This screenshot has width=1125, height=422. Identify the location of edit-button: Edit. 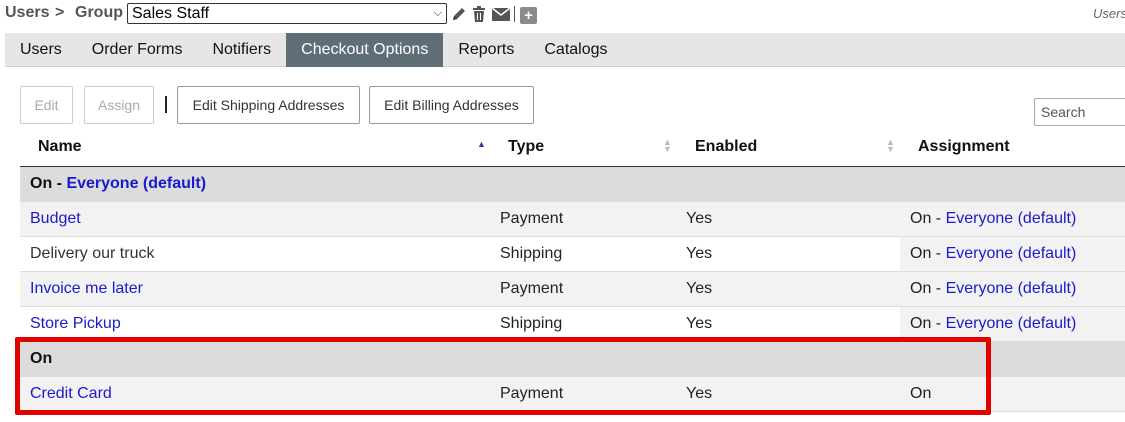
(46, 105).